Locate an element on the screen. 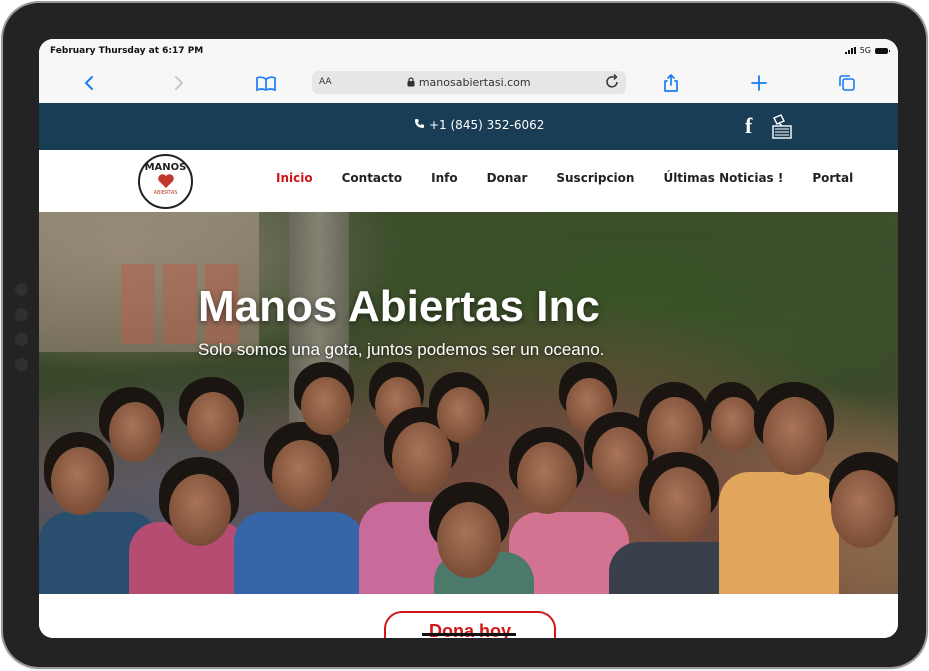 The width and height of the screenshot is (929, 671). new-tab-icon is located at coordinates (759, 83).